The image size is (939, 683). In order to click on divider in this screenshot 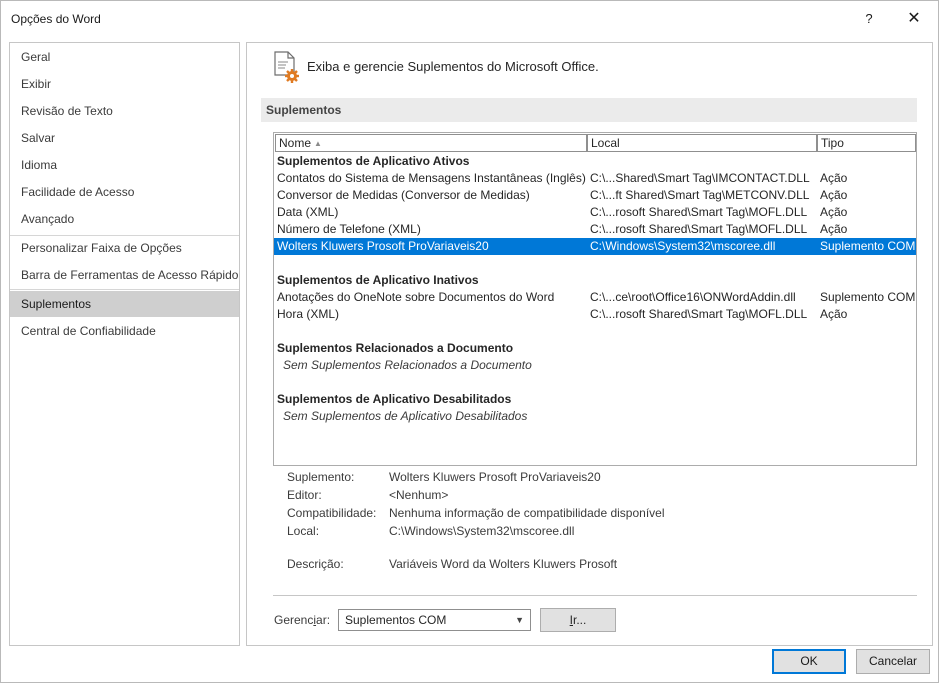, I will do `click(595, 595)`.